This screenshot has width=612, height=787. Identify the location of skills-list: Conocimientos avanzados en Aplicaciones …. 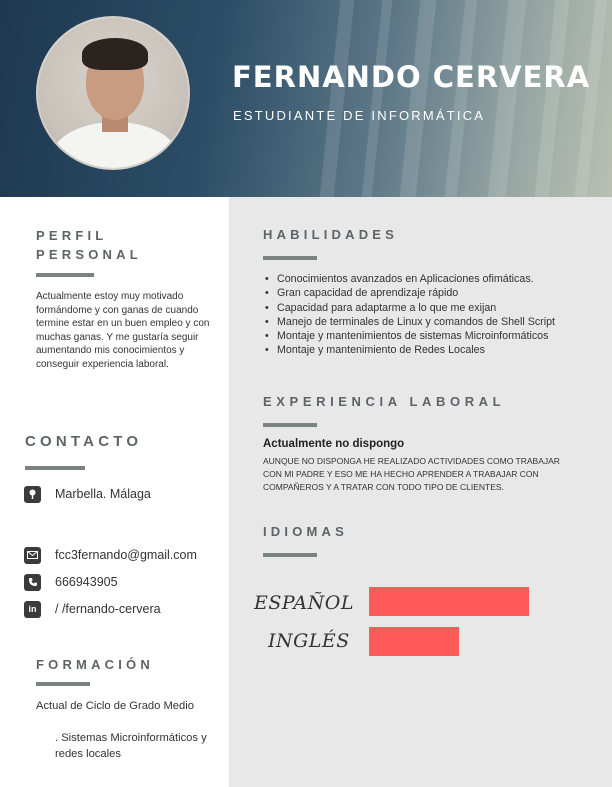
(423, 315).